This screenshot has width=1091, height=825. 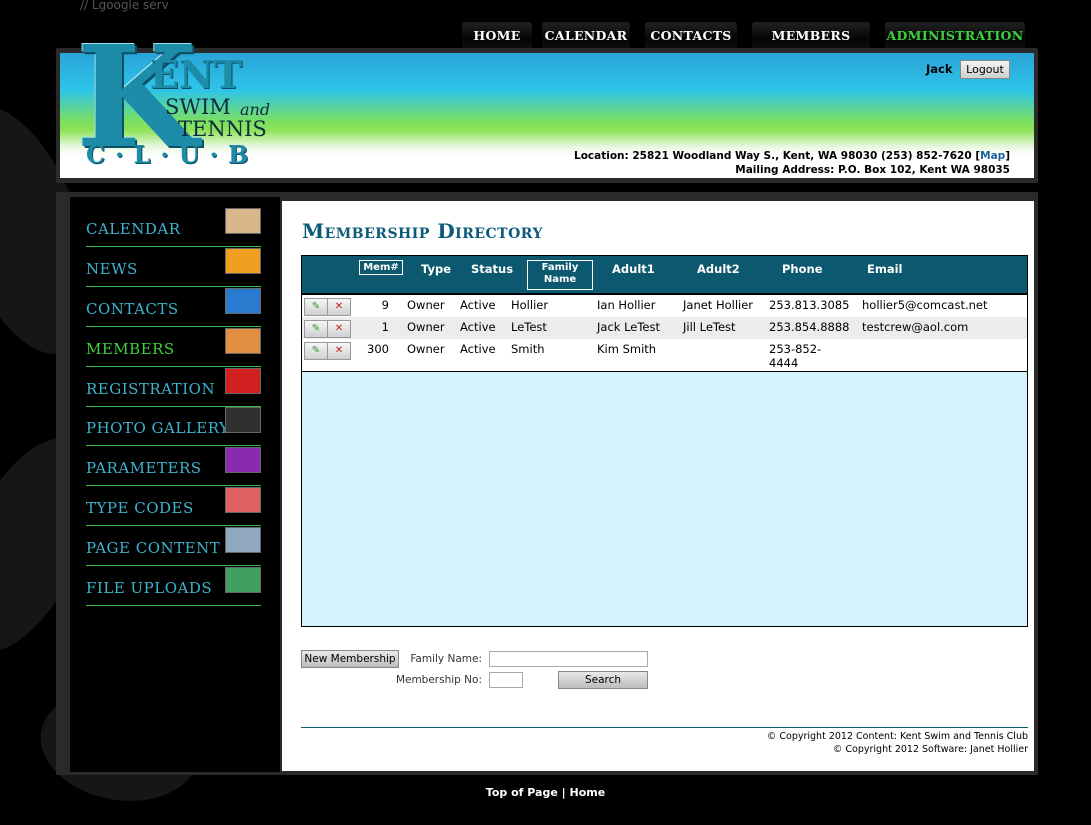 What do you see at coordinates (629, 327) in the screenshot?
I see `cell-adult1: Jack LeTest` at bounding box center [629, 327].